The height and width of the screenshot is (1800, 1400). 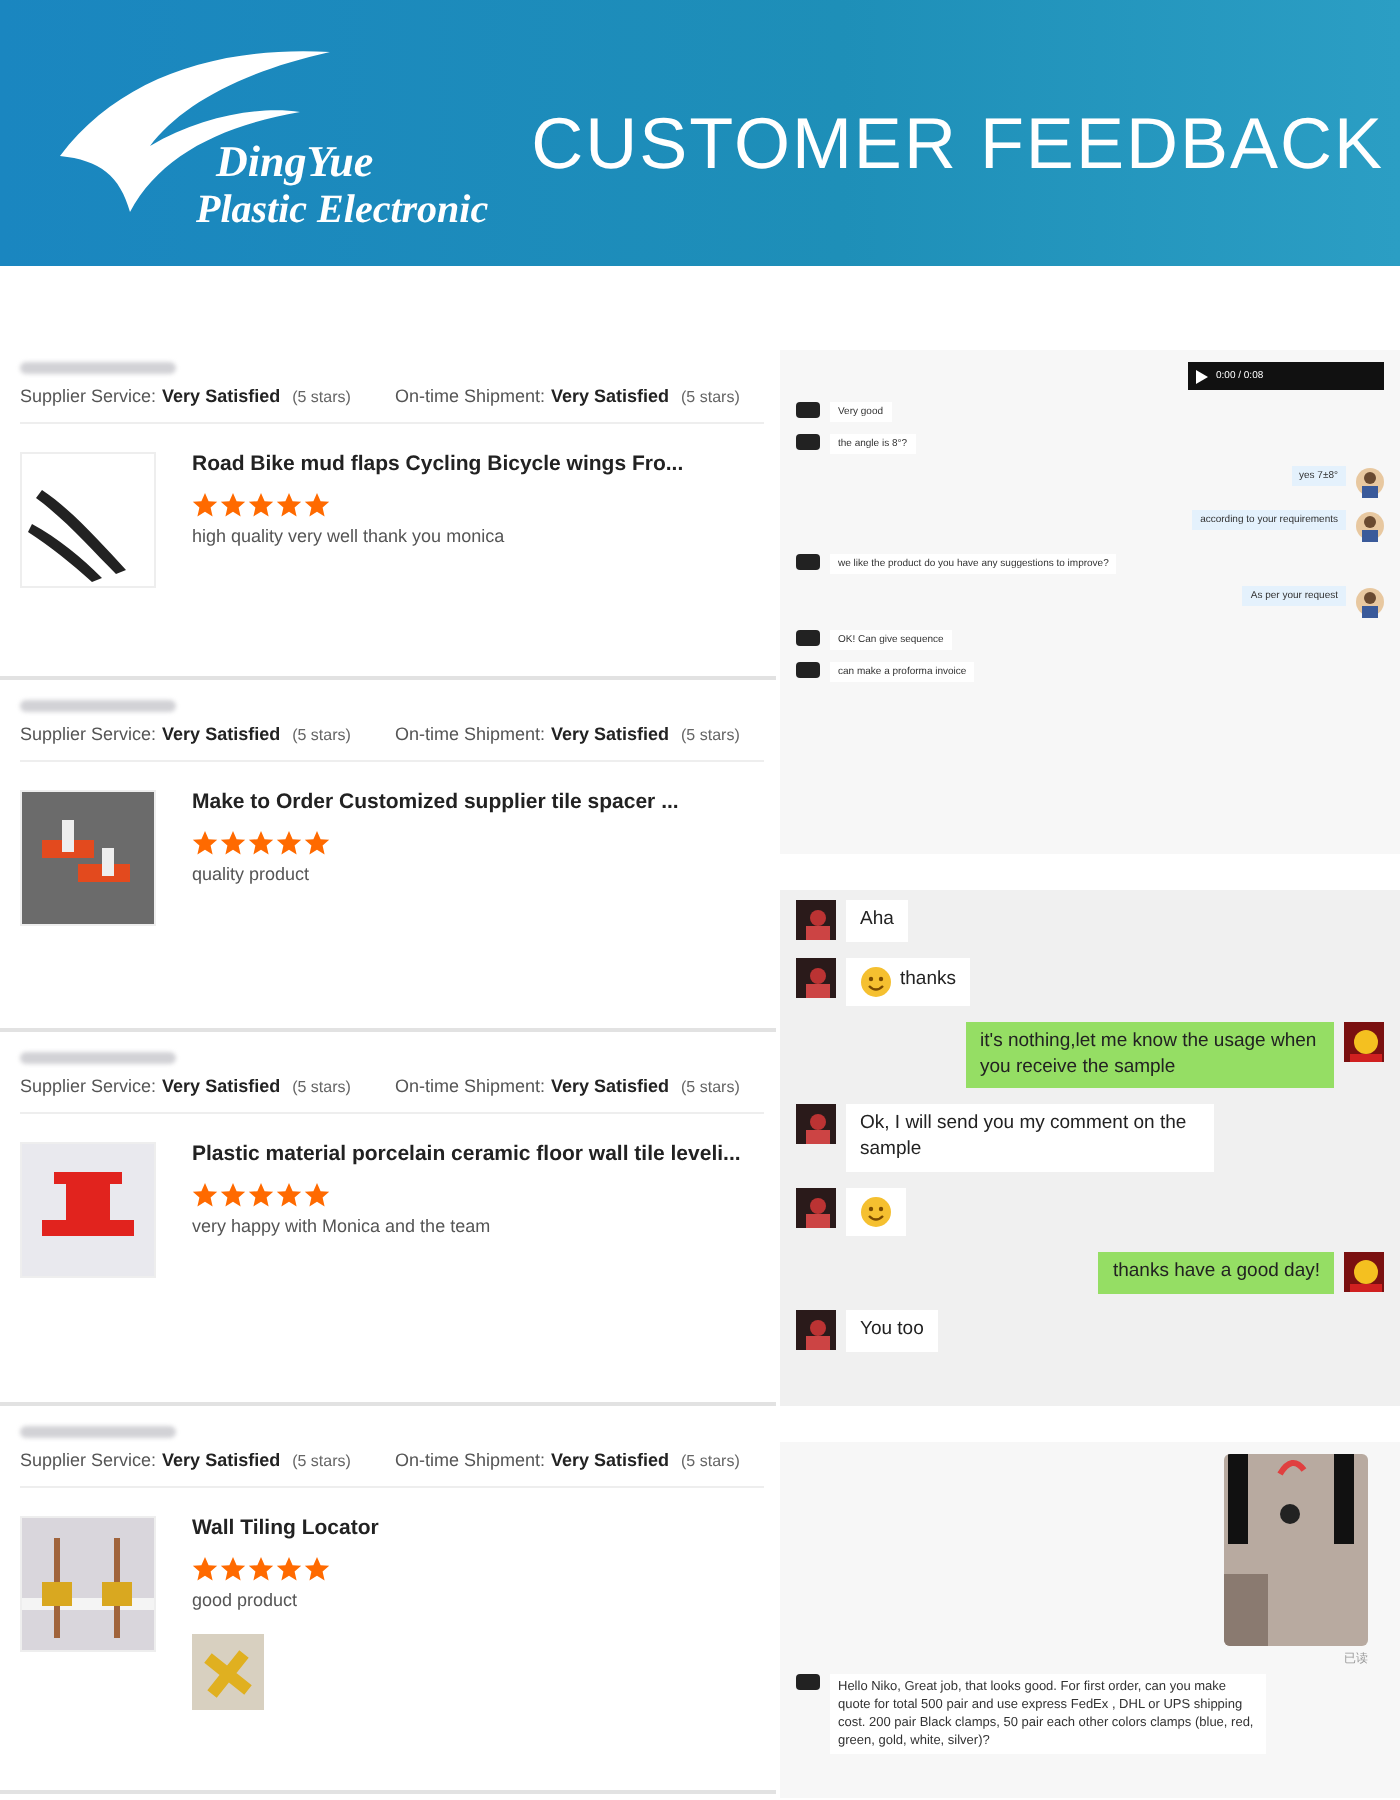 I want to click on review-comment: quality product, so click(x=252, y=874).